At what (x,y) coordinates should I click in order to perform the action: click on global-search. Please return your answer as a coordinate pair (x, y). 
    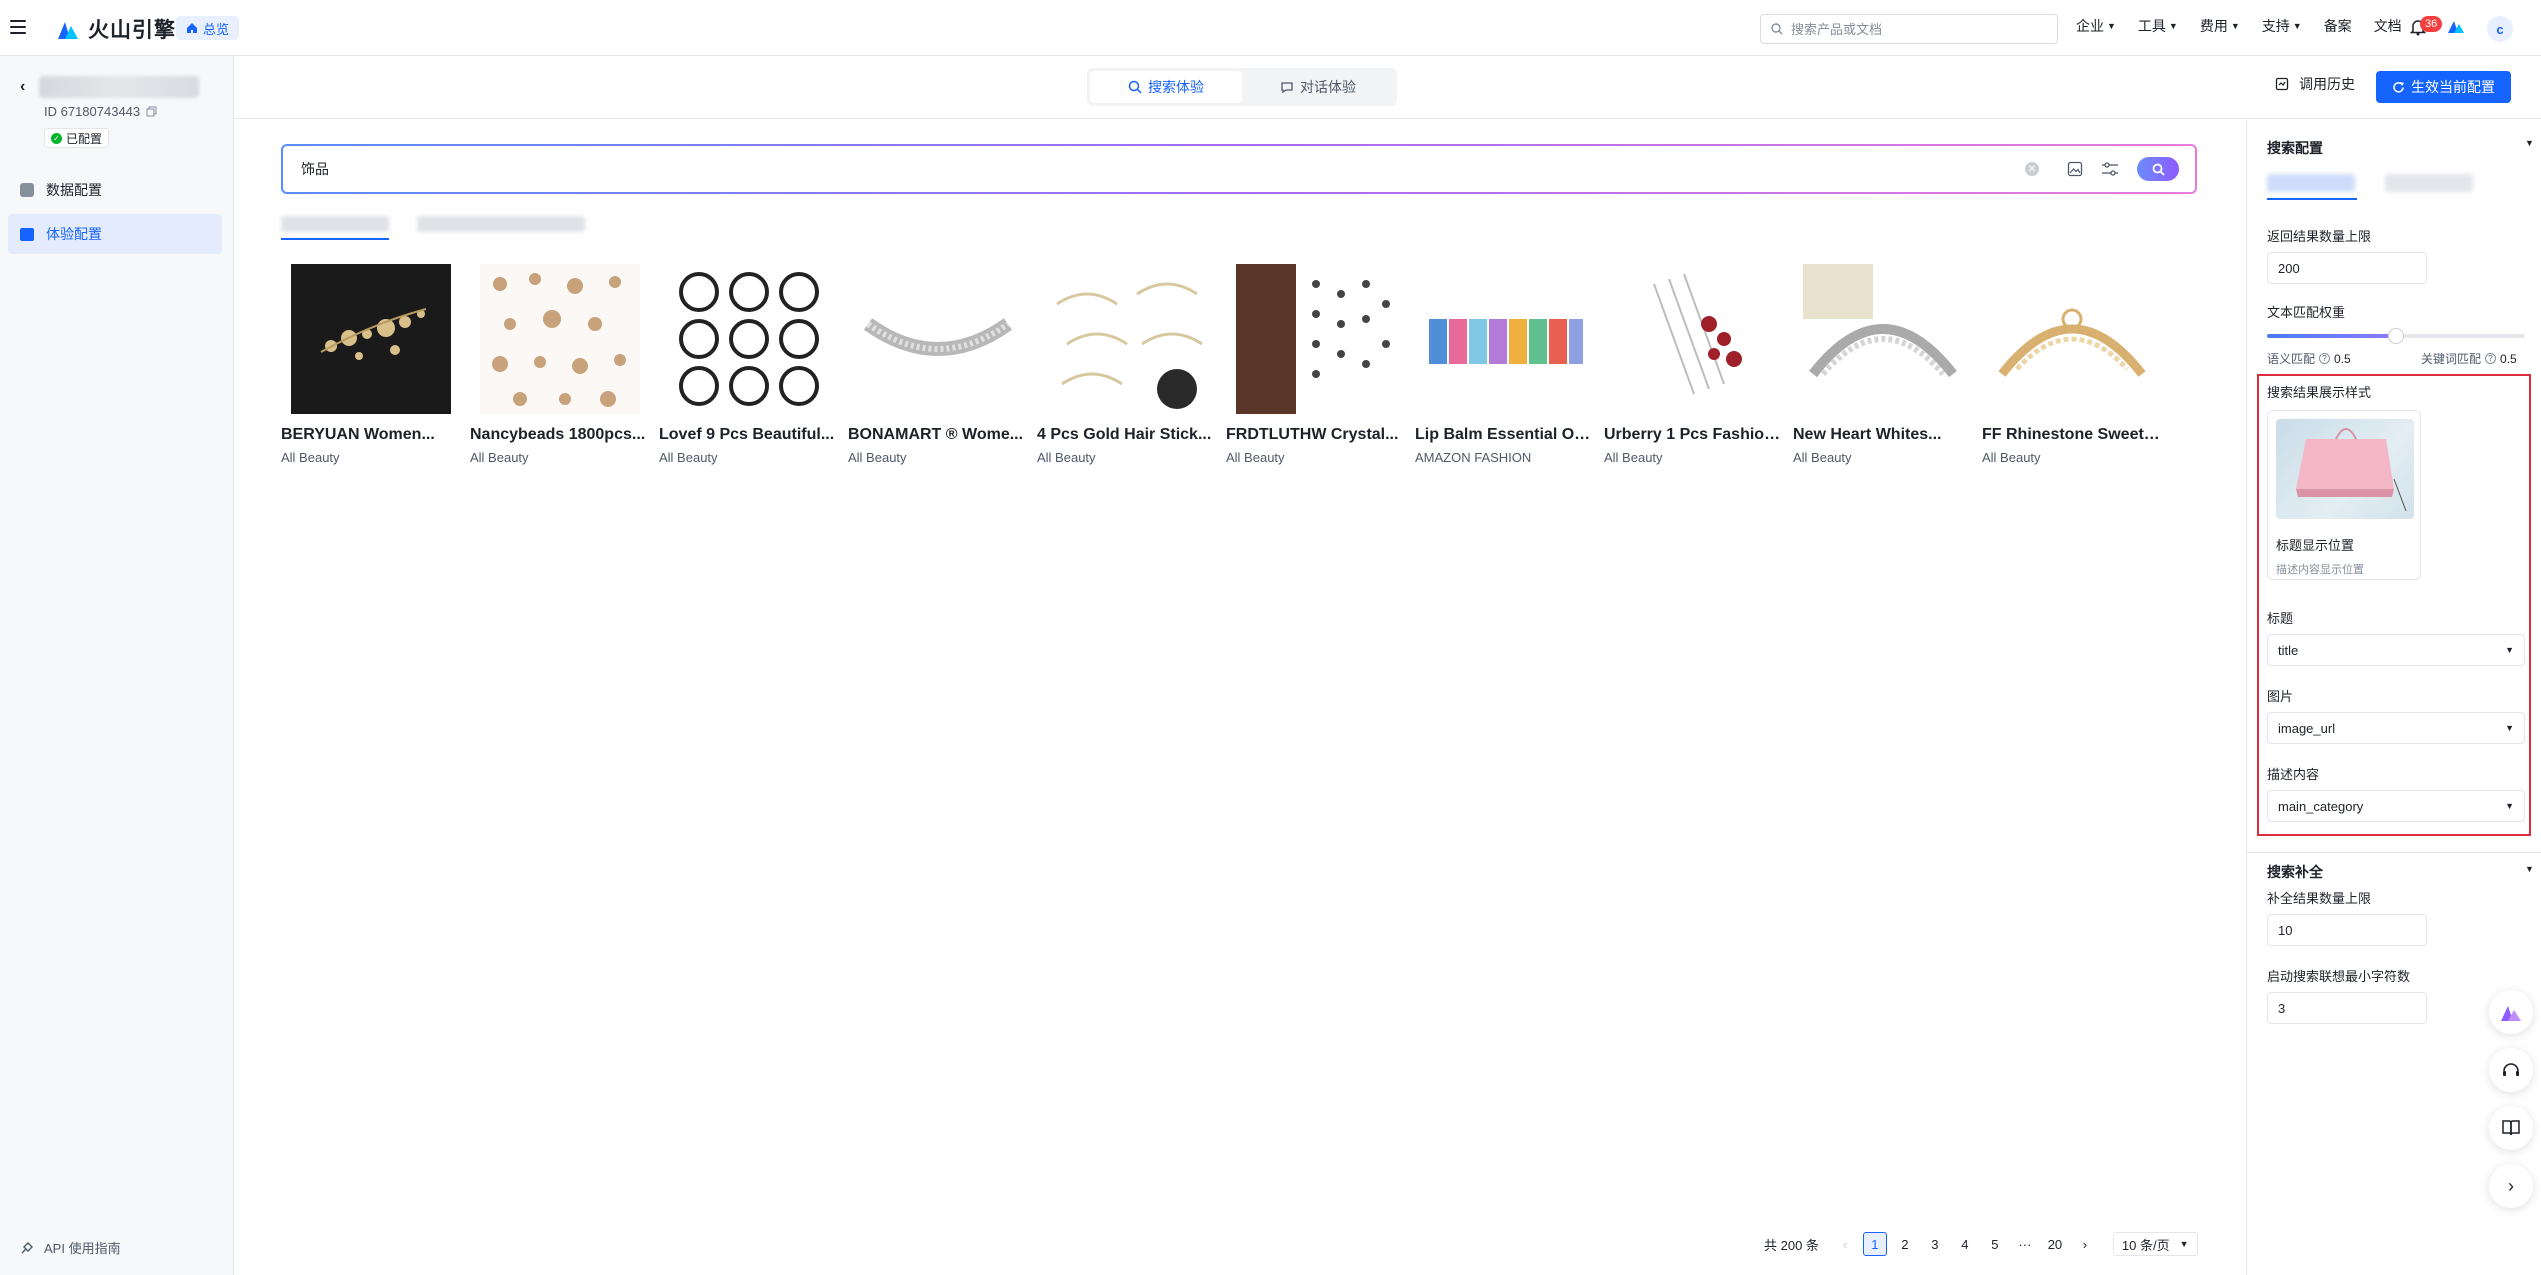
    Looking at the image, I should click on (1909, 29).